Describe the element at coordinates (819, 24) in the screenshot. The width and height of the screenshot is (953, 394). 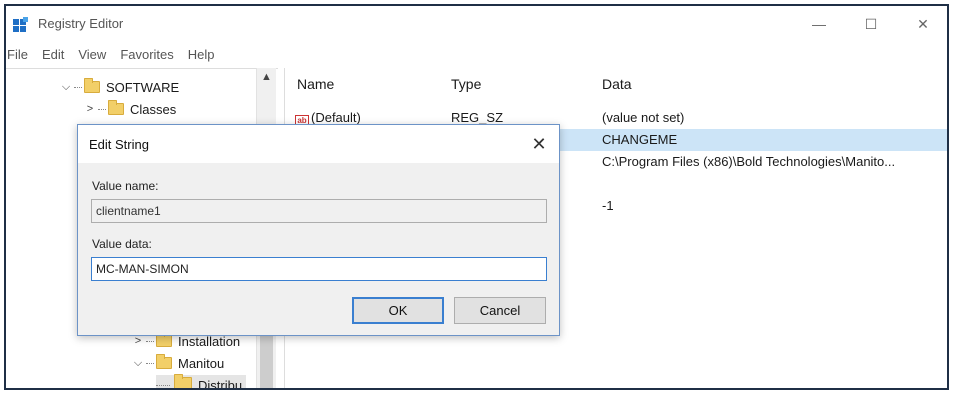
I see `minimize-button: —` at that location.